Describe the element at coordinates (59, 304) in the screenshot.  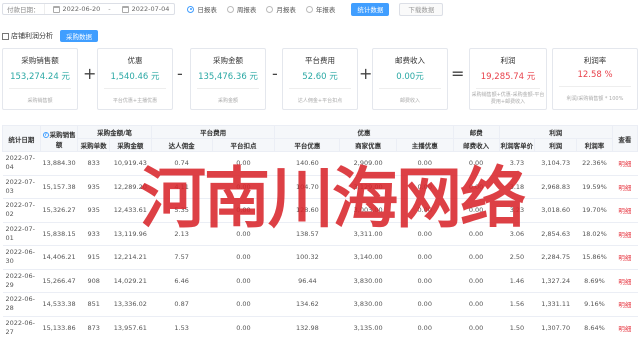
I see `cell-sales: 14,533.38` at that location.